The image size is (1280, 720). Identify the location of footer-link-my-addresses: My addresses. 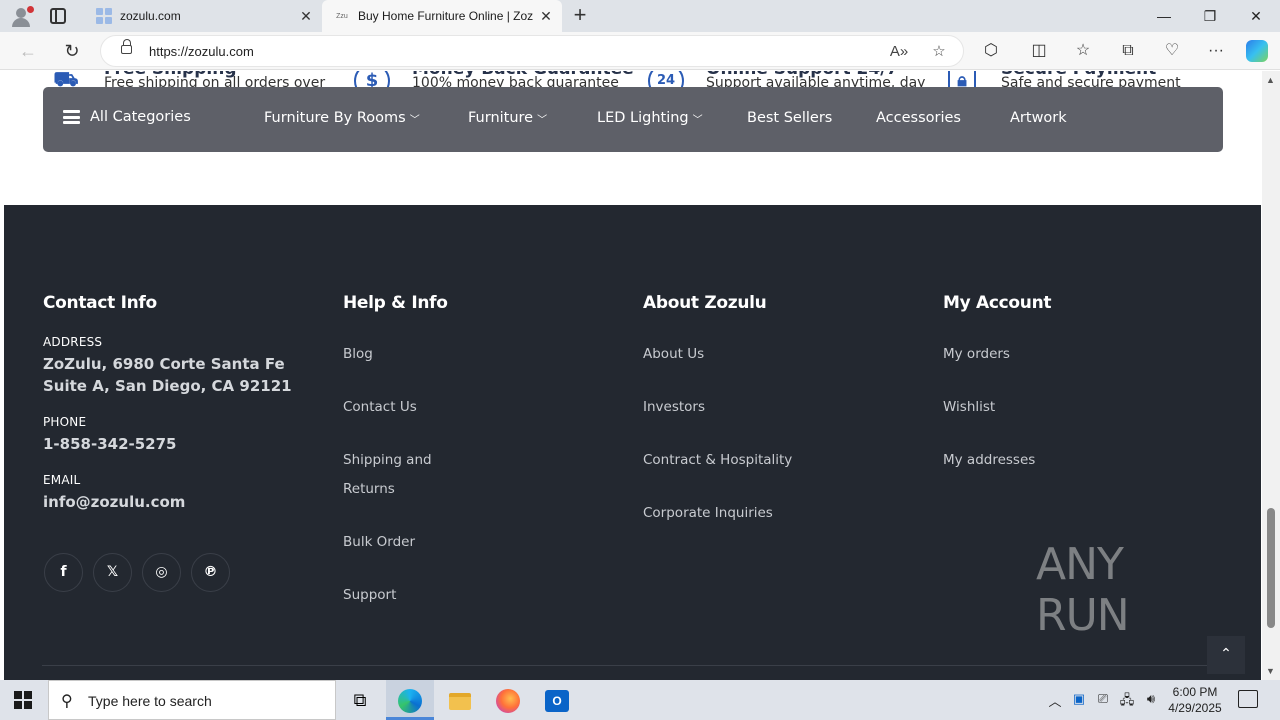
(1073, 472).